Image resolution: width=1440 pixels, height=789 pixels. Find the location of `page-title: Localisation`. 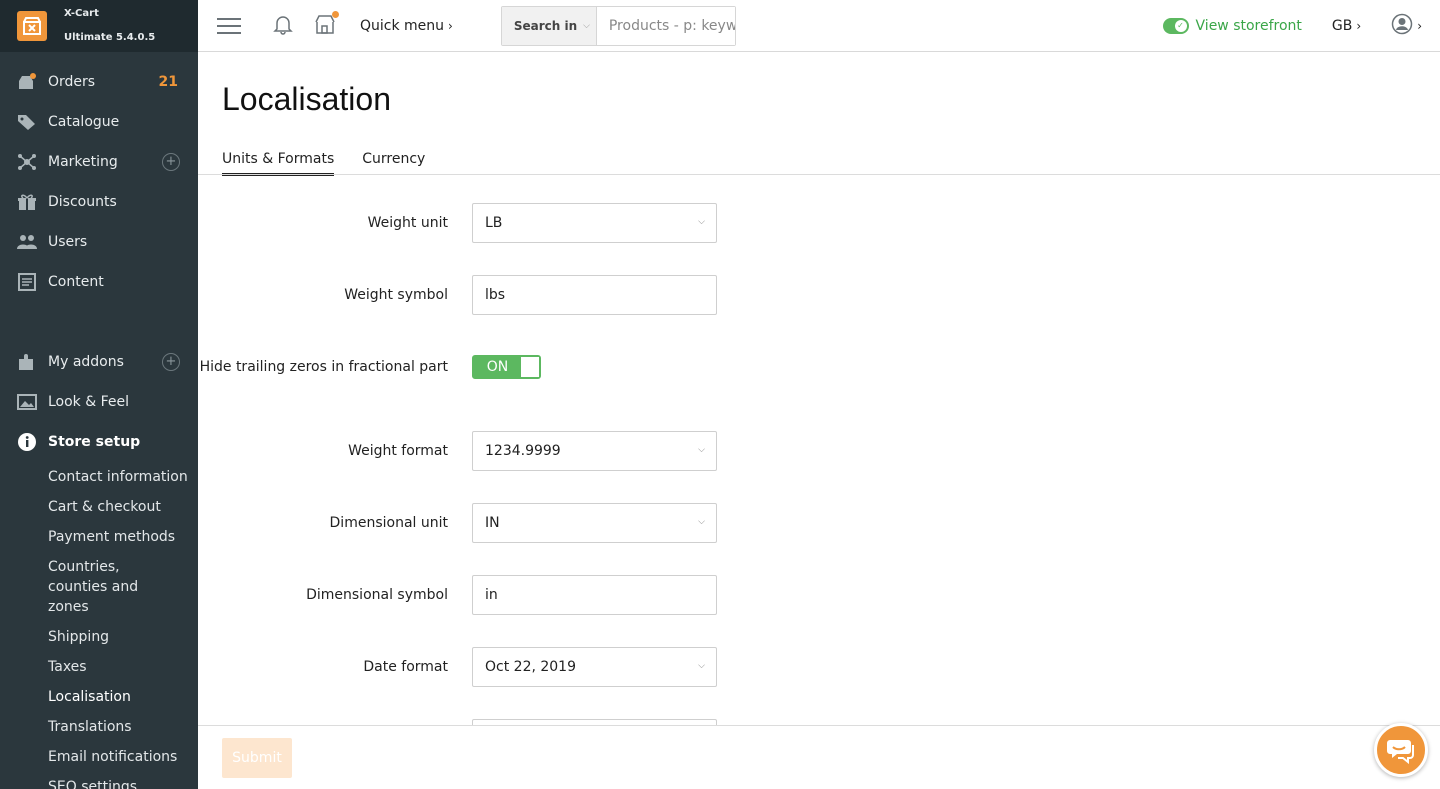

page-title: Localisation is located at coordinates (306, 99).